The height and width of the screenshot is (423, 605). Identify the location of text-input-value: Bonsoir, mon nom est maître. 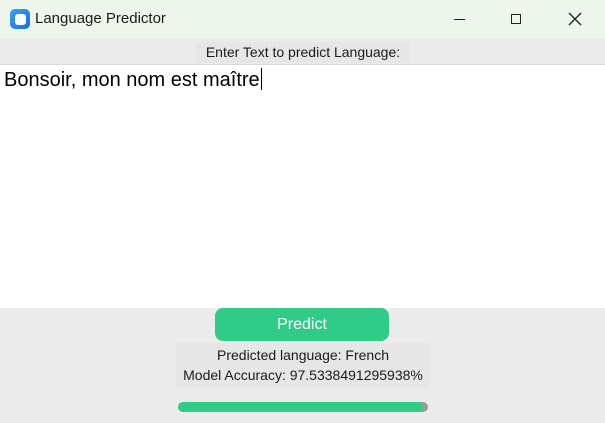
(132, 80).